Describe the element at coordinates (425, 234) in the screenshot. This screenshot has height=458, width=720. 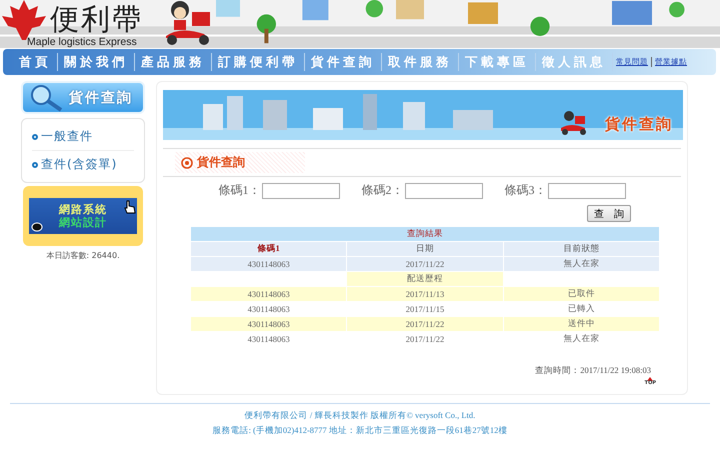
I see `table-title: 查詢結果` at that location.